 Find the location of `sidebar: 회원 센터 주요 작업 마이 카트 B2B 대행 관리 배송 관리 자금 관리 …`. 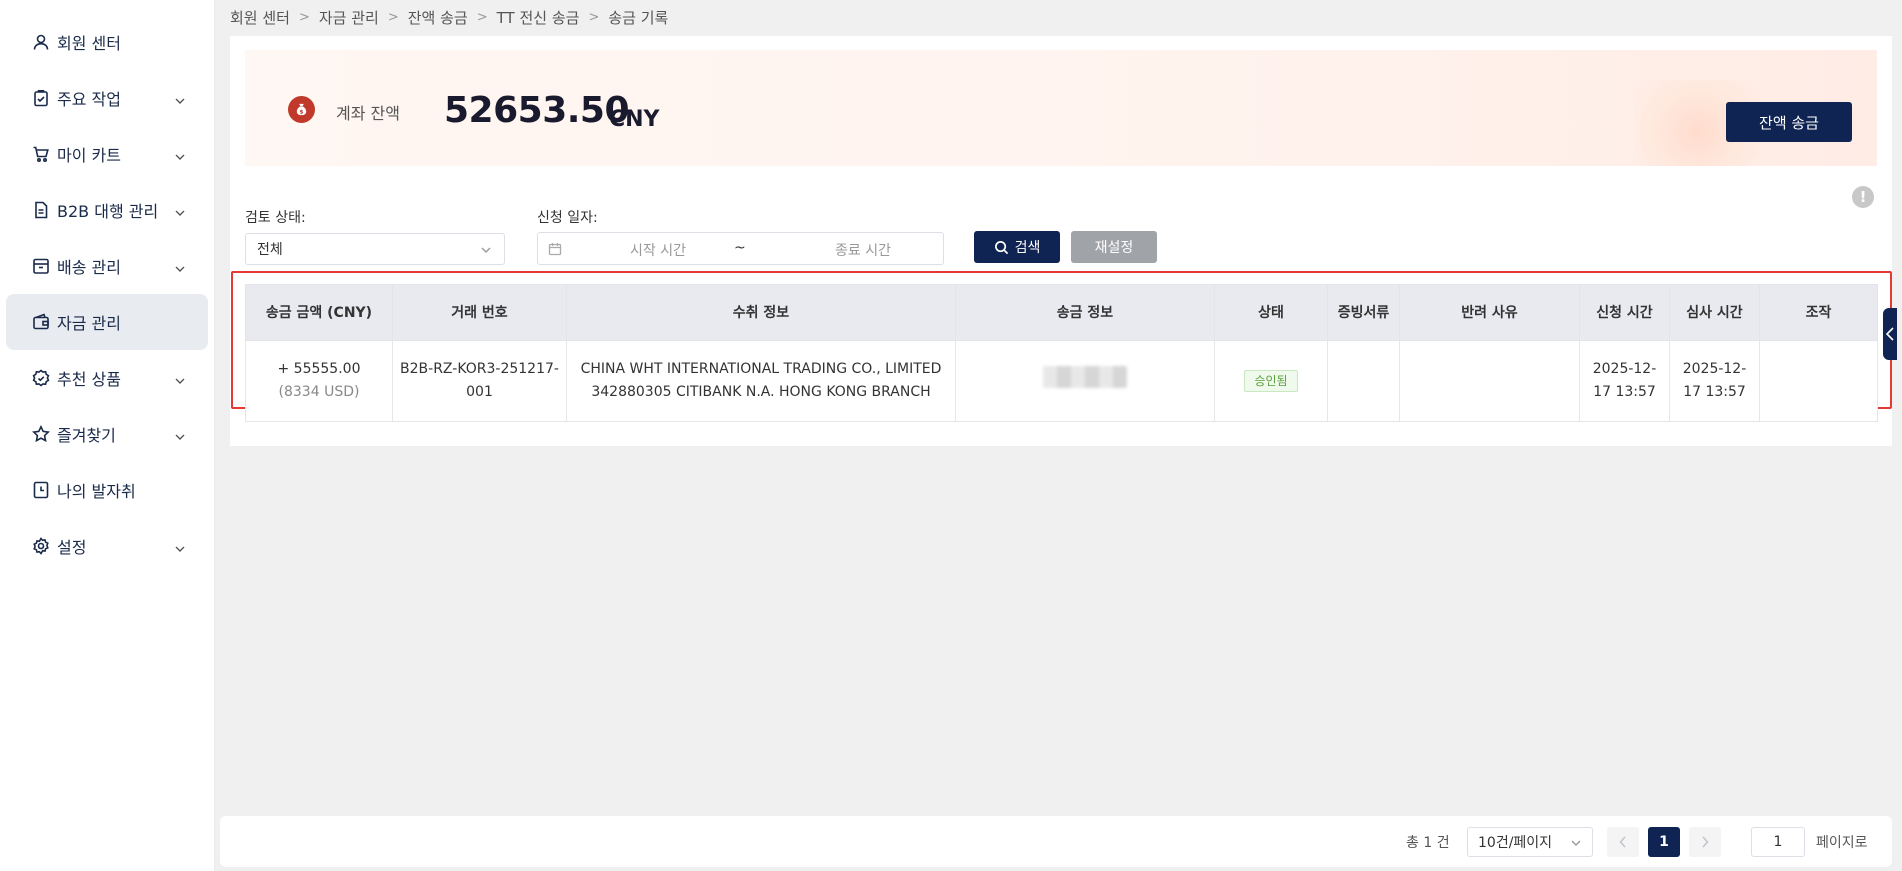

sidebar: 회원 센터 주요 작업 마이 카트 B2B 대행 관리 배송 관리 자금 관리 … is located at coordinates (107, 435).